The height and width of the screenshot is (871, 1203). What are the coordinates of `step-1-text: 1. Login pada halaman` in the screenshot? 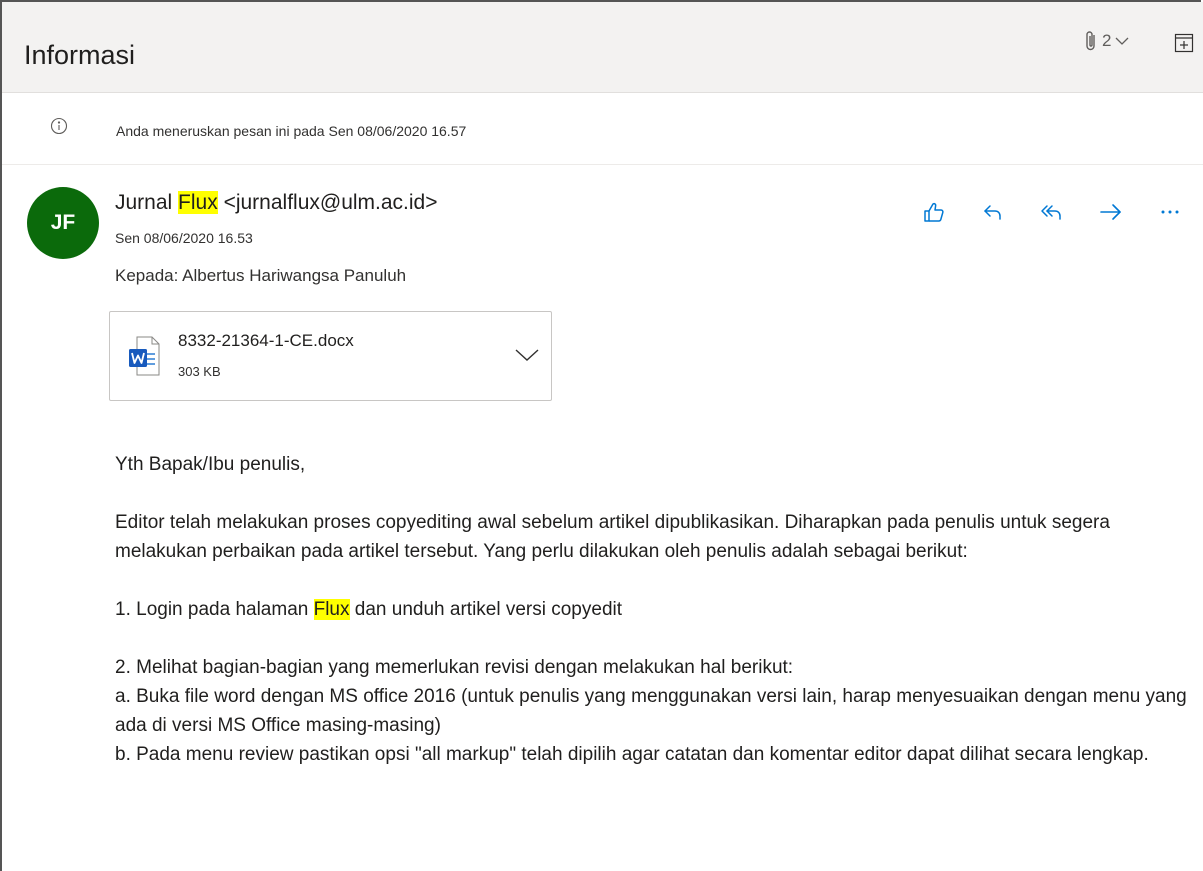 It's located at (212, 609).